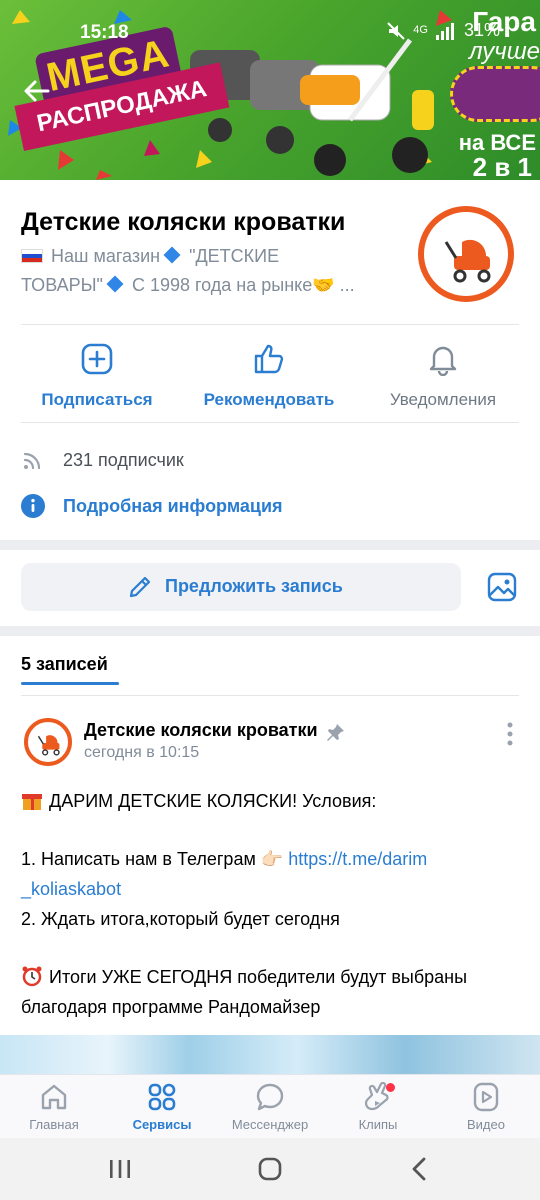 The width and height of the screenshot is (540, 1200). Describe the element at coordinates (97, 376) in the screenshot. I see `subscribe-button: Подписаться` at that location.